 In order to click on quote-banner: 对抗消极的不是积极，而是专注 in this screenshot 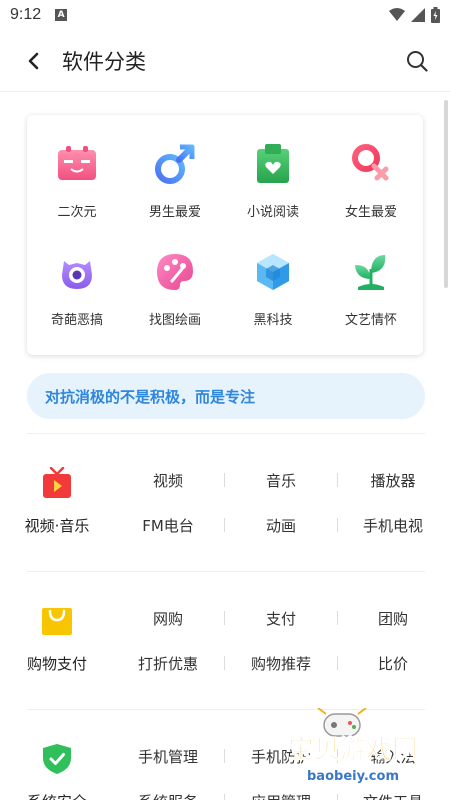, I will do `click(226, 396)`.